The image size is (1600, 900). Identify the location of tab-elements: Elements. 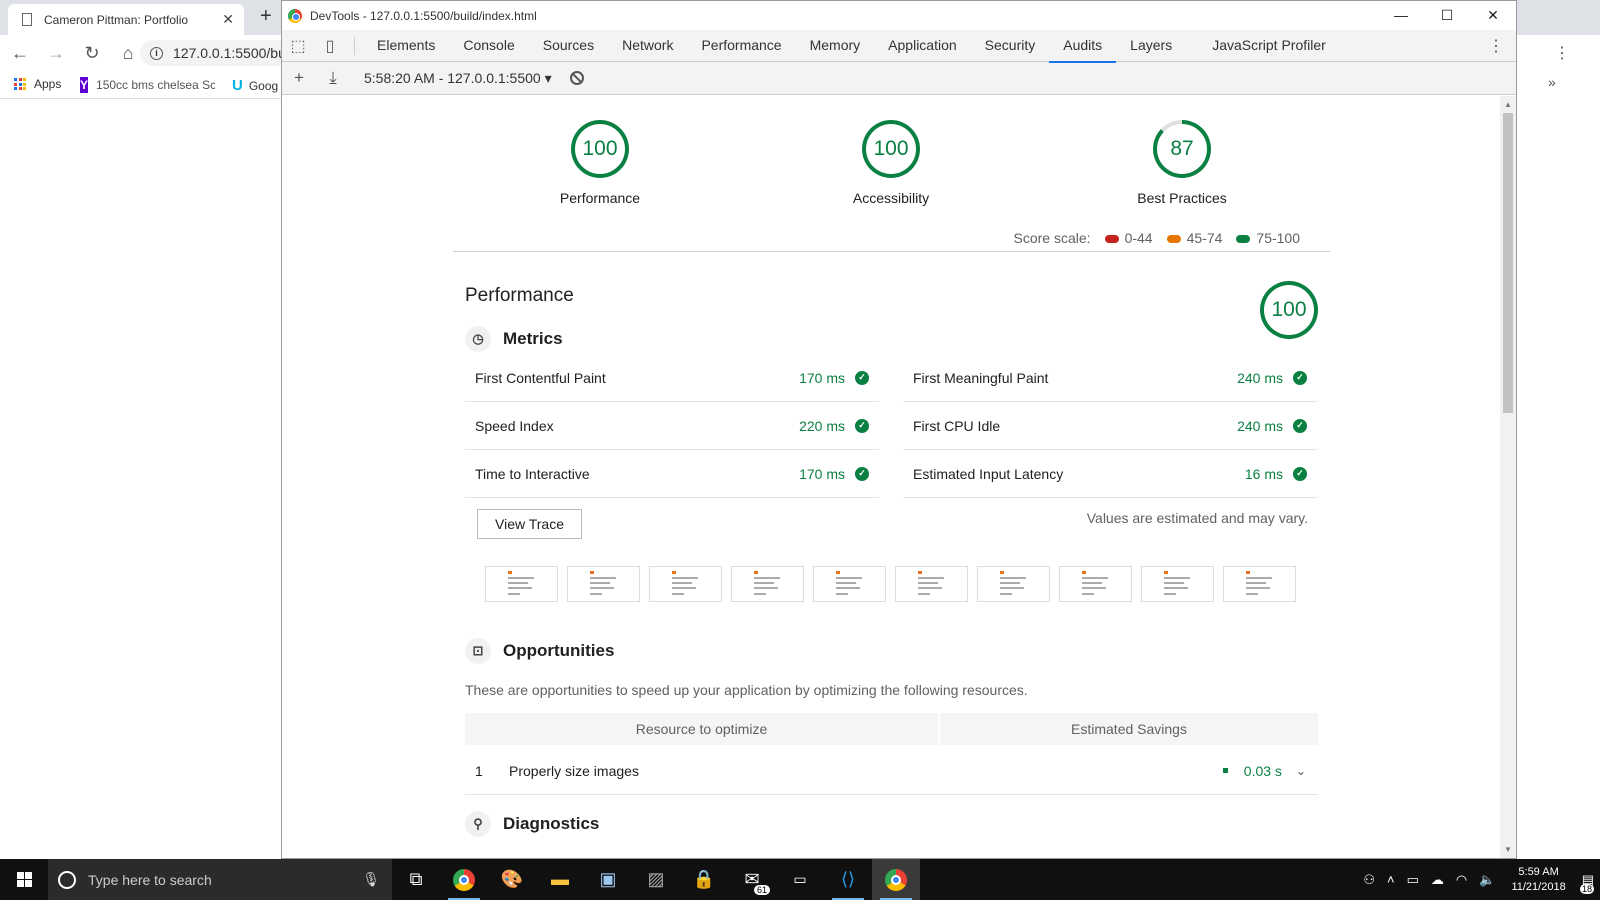
(406, 46).